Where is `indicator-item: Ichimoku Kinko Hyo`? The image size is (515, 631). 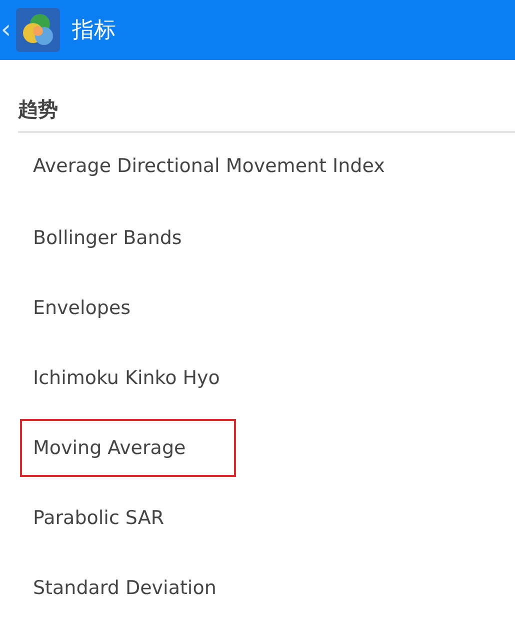 indicator-item: Ichimoku Kinko Hyo is located at coordinates (126, 378).